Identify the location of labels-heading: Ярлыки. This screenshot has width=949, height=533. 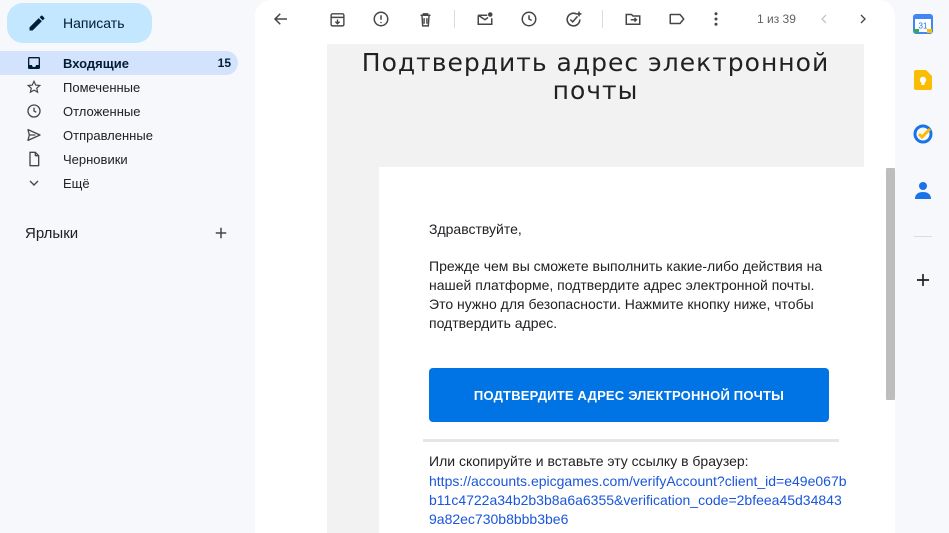
(52, 233).